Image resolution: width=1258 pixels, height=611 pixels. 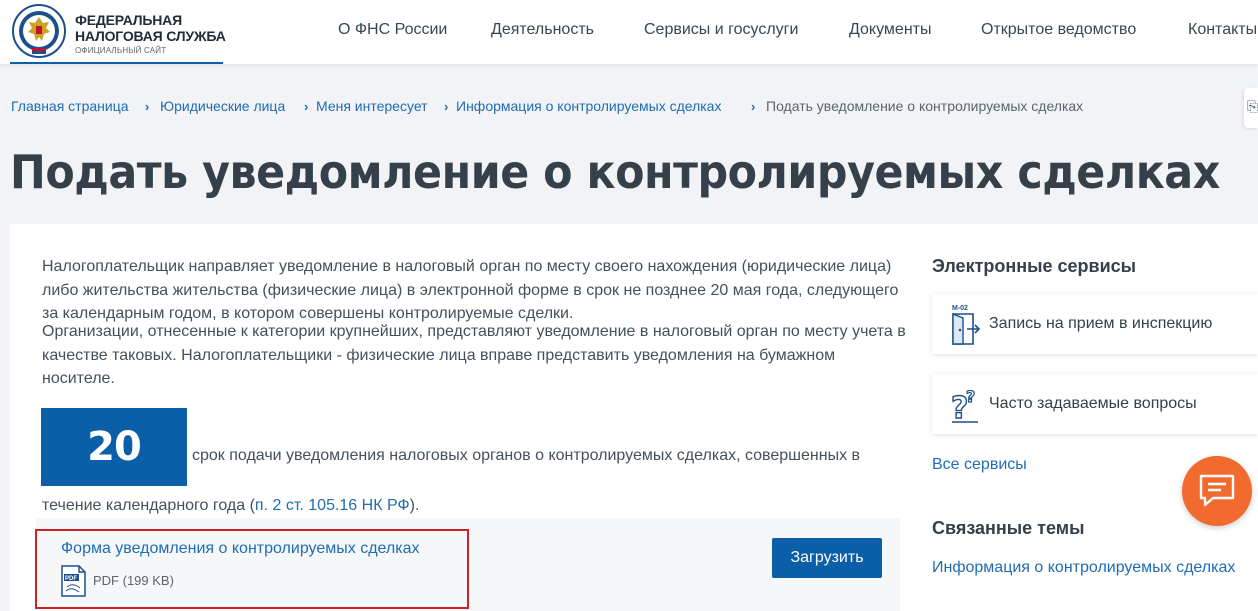 I want to click on faq-question-icon: ? ?, so click(x=964, y=406).